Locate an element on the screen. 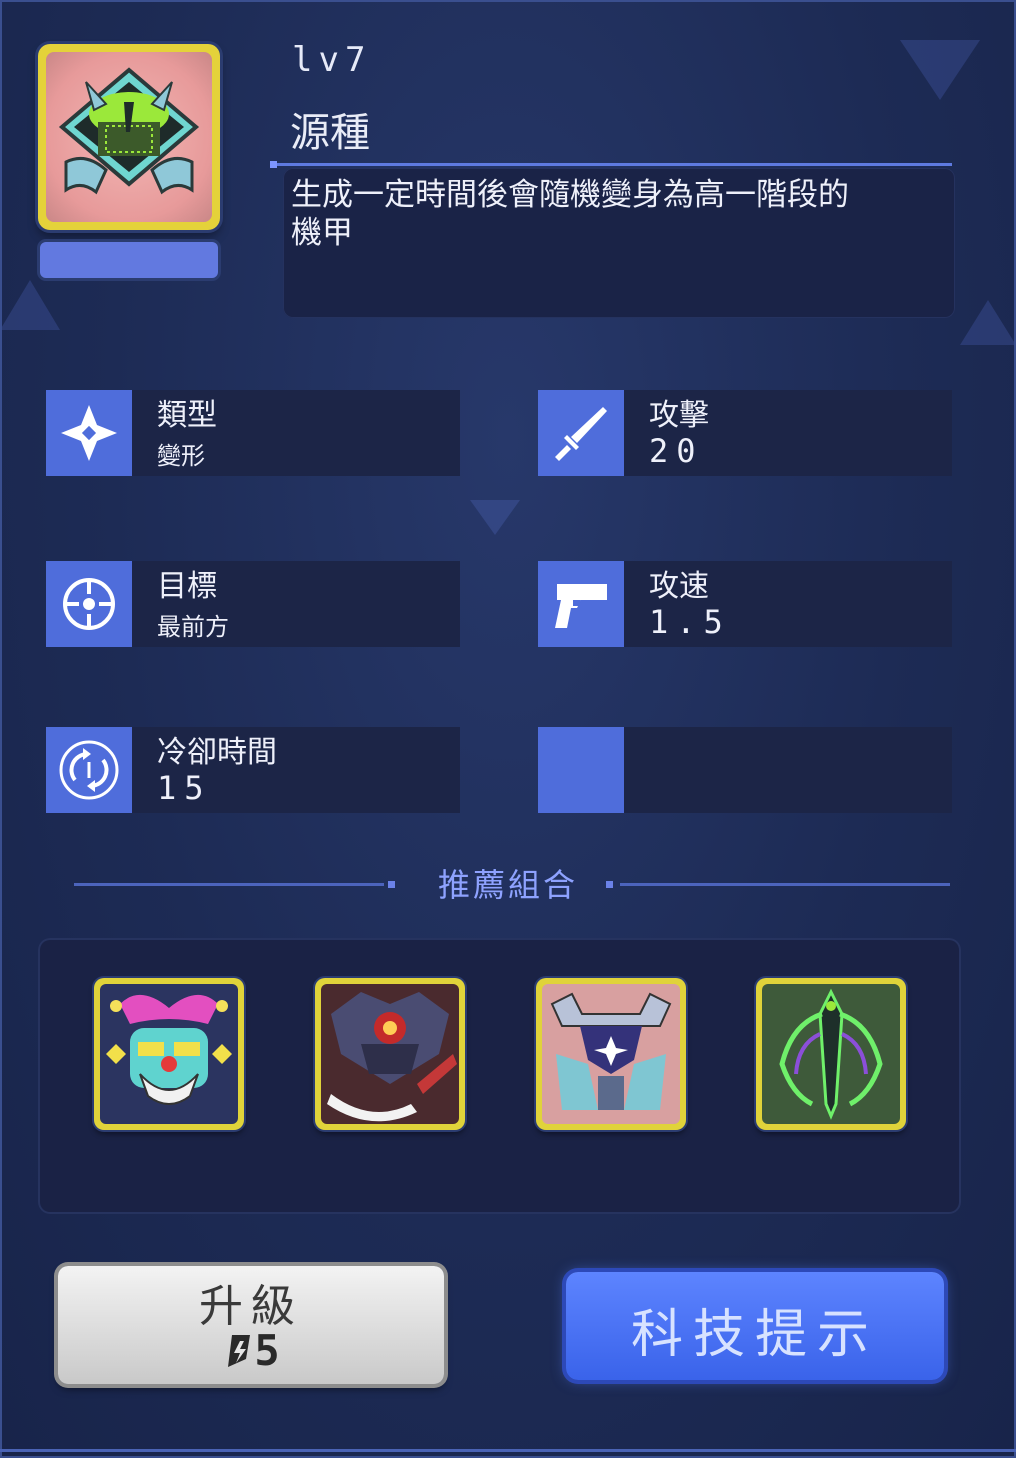 The height and width of the screenshot is (1458, 1016). type-icon-box is located at coordinates (89, 433).